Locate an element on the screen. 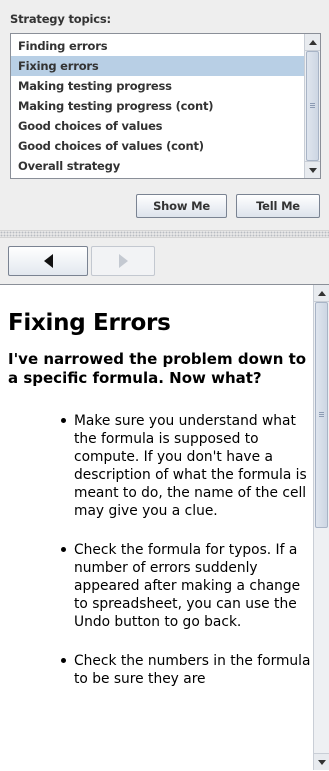 The image size is (329, 771). topics-scroll-thumb is located at coordinates (312, 106).